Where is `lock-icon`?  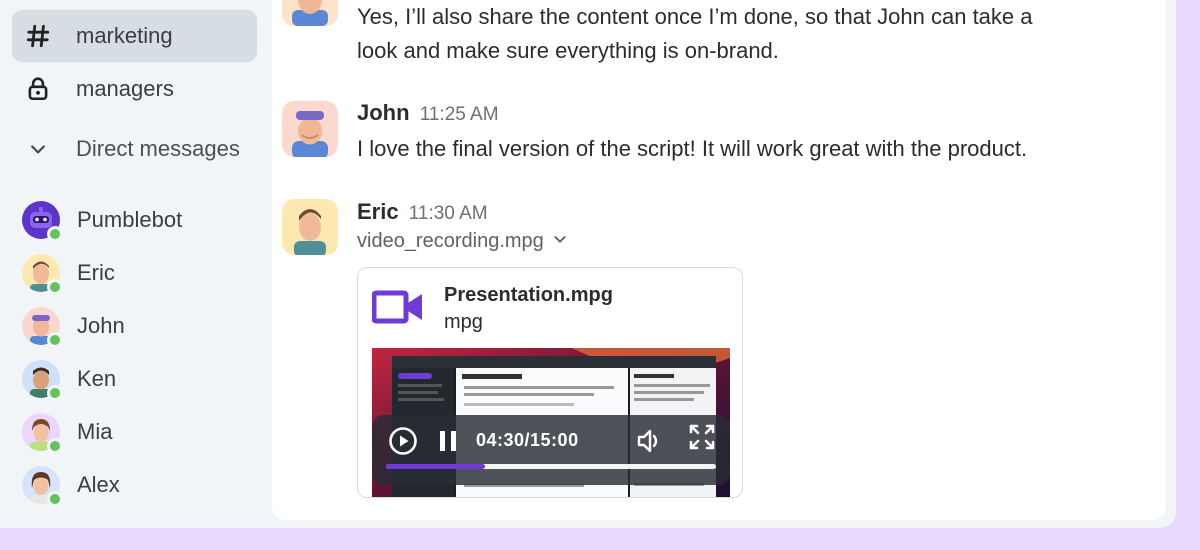 lock-icon is located at coordinates (38, 89).